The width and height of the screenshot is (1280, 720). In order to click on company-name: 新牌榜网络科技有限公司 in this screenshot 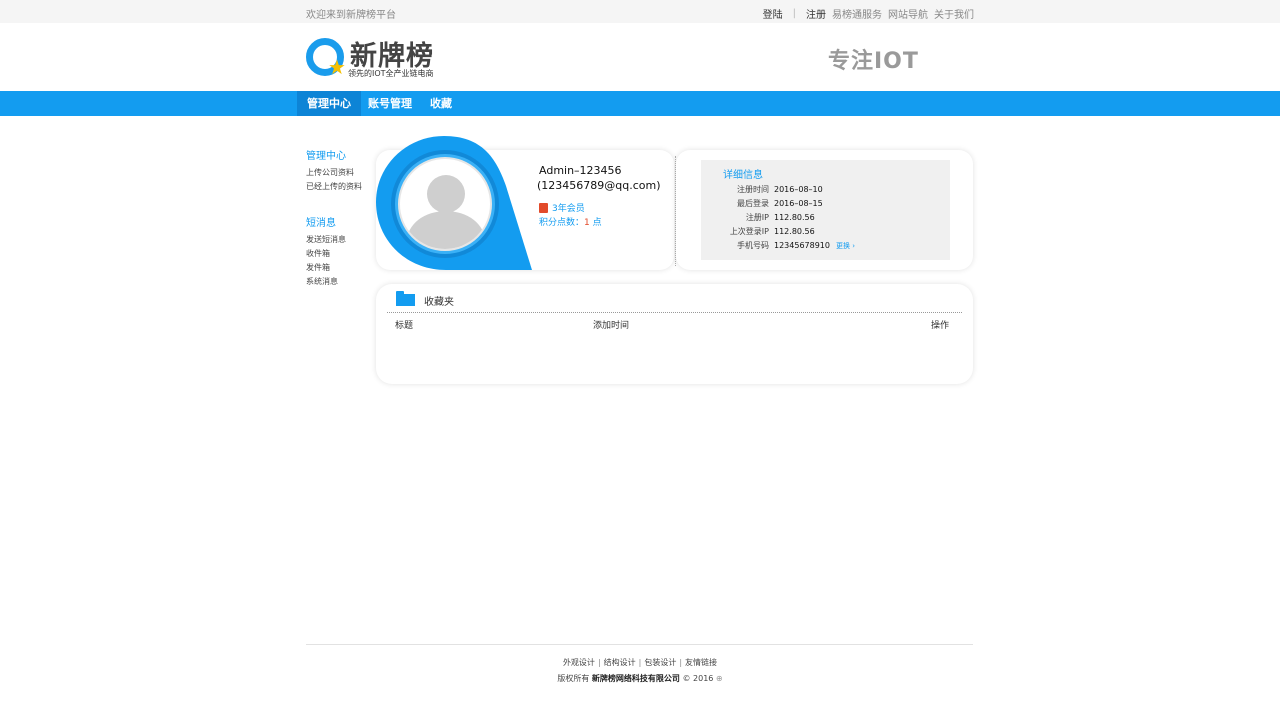, I will do `click(635, 678)`.